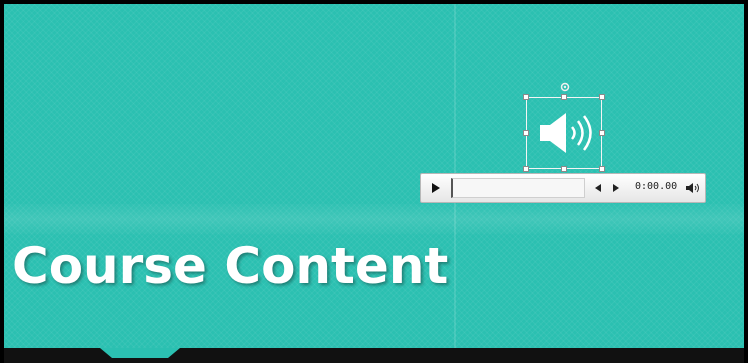  Describe the element at coordinates (616, 188) in the screenshot. I see `skip-forward-icon` at that location.